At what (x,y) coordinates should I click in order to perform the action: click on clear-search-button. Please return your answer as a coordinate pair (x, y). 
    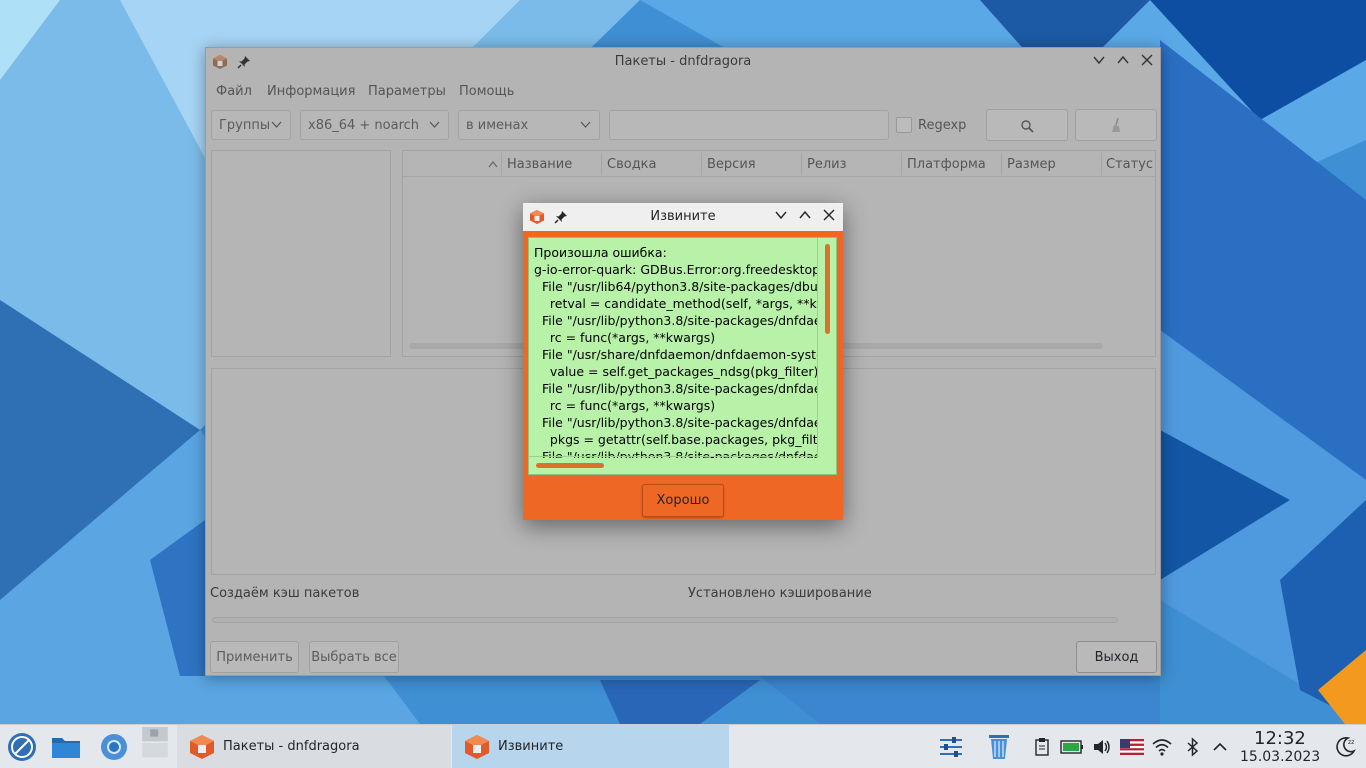
    Looking at the image, I should click on (1116, 125).